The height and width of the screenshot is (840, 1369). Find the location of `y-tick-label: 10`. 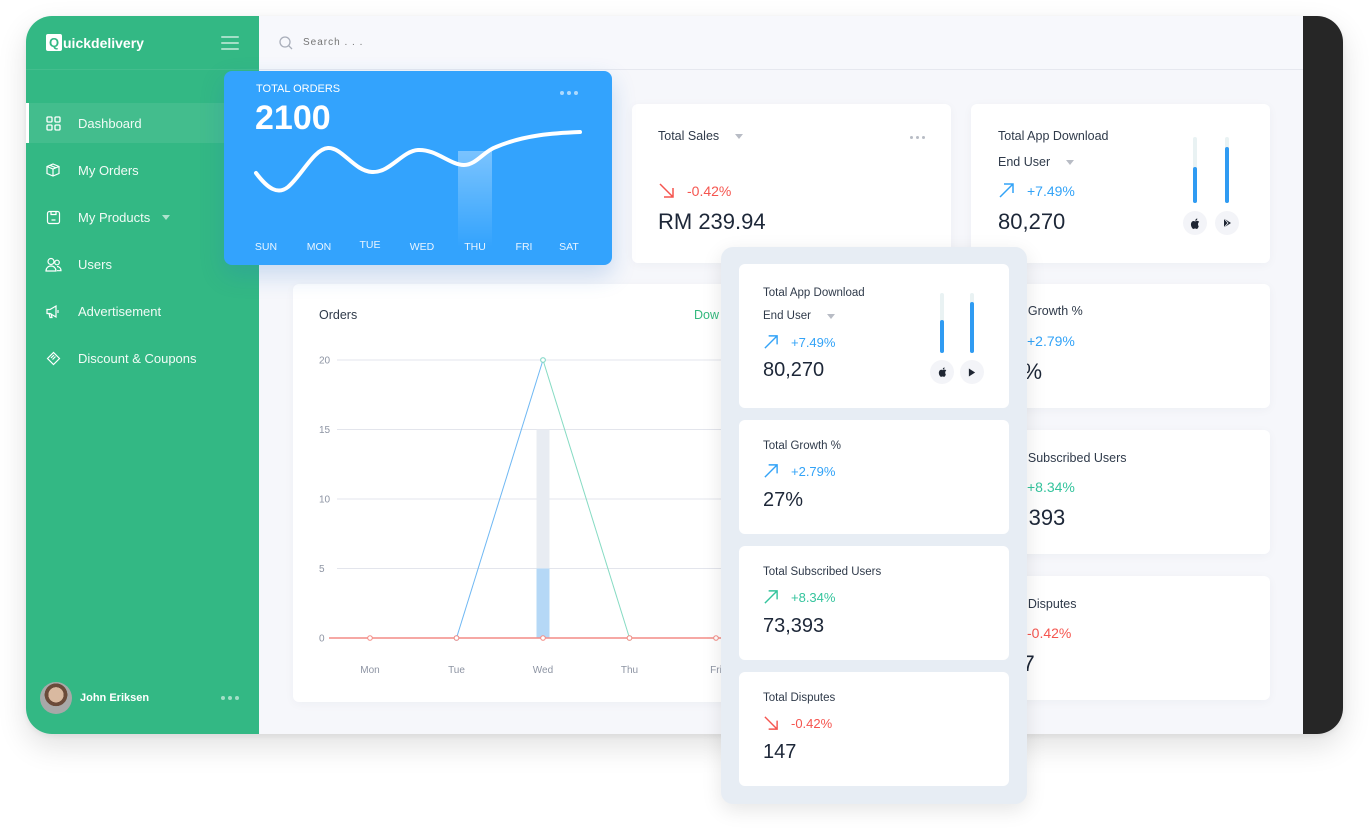

y-tick-label: 10 is located at coordinates (325, 500).